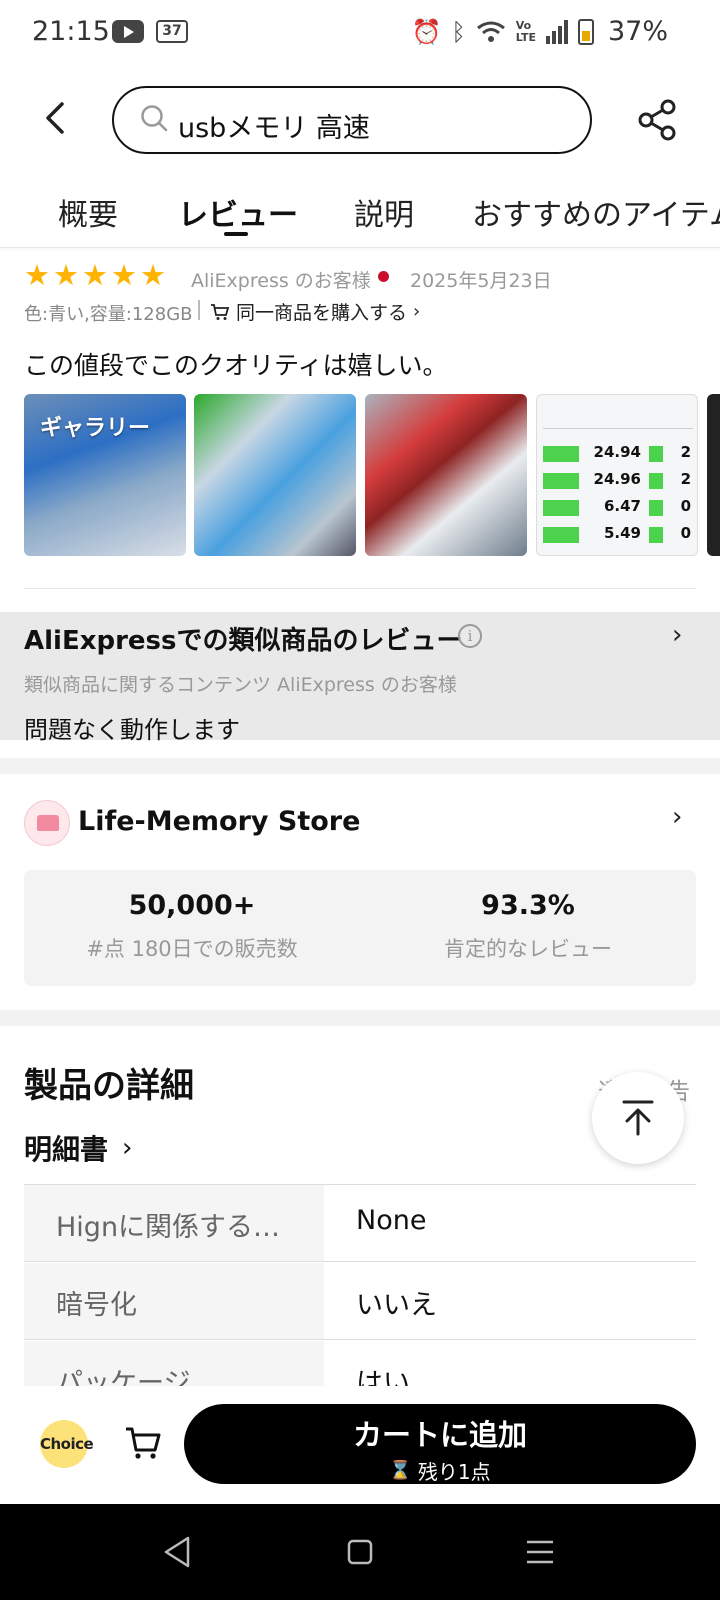  I want to click on spec-key: 暗号化, so click(174, 1301).